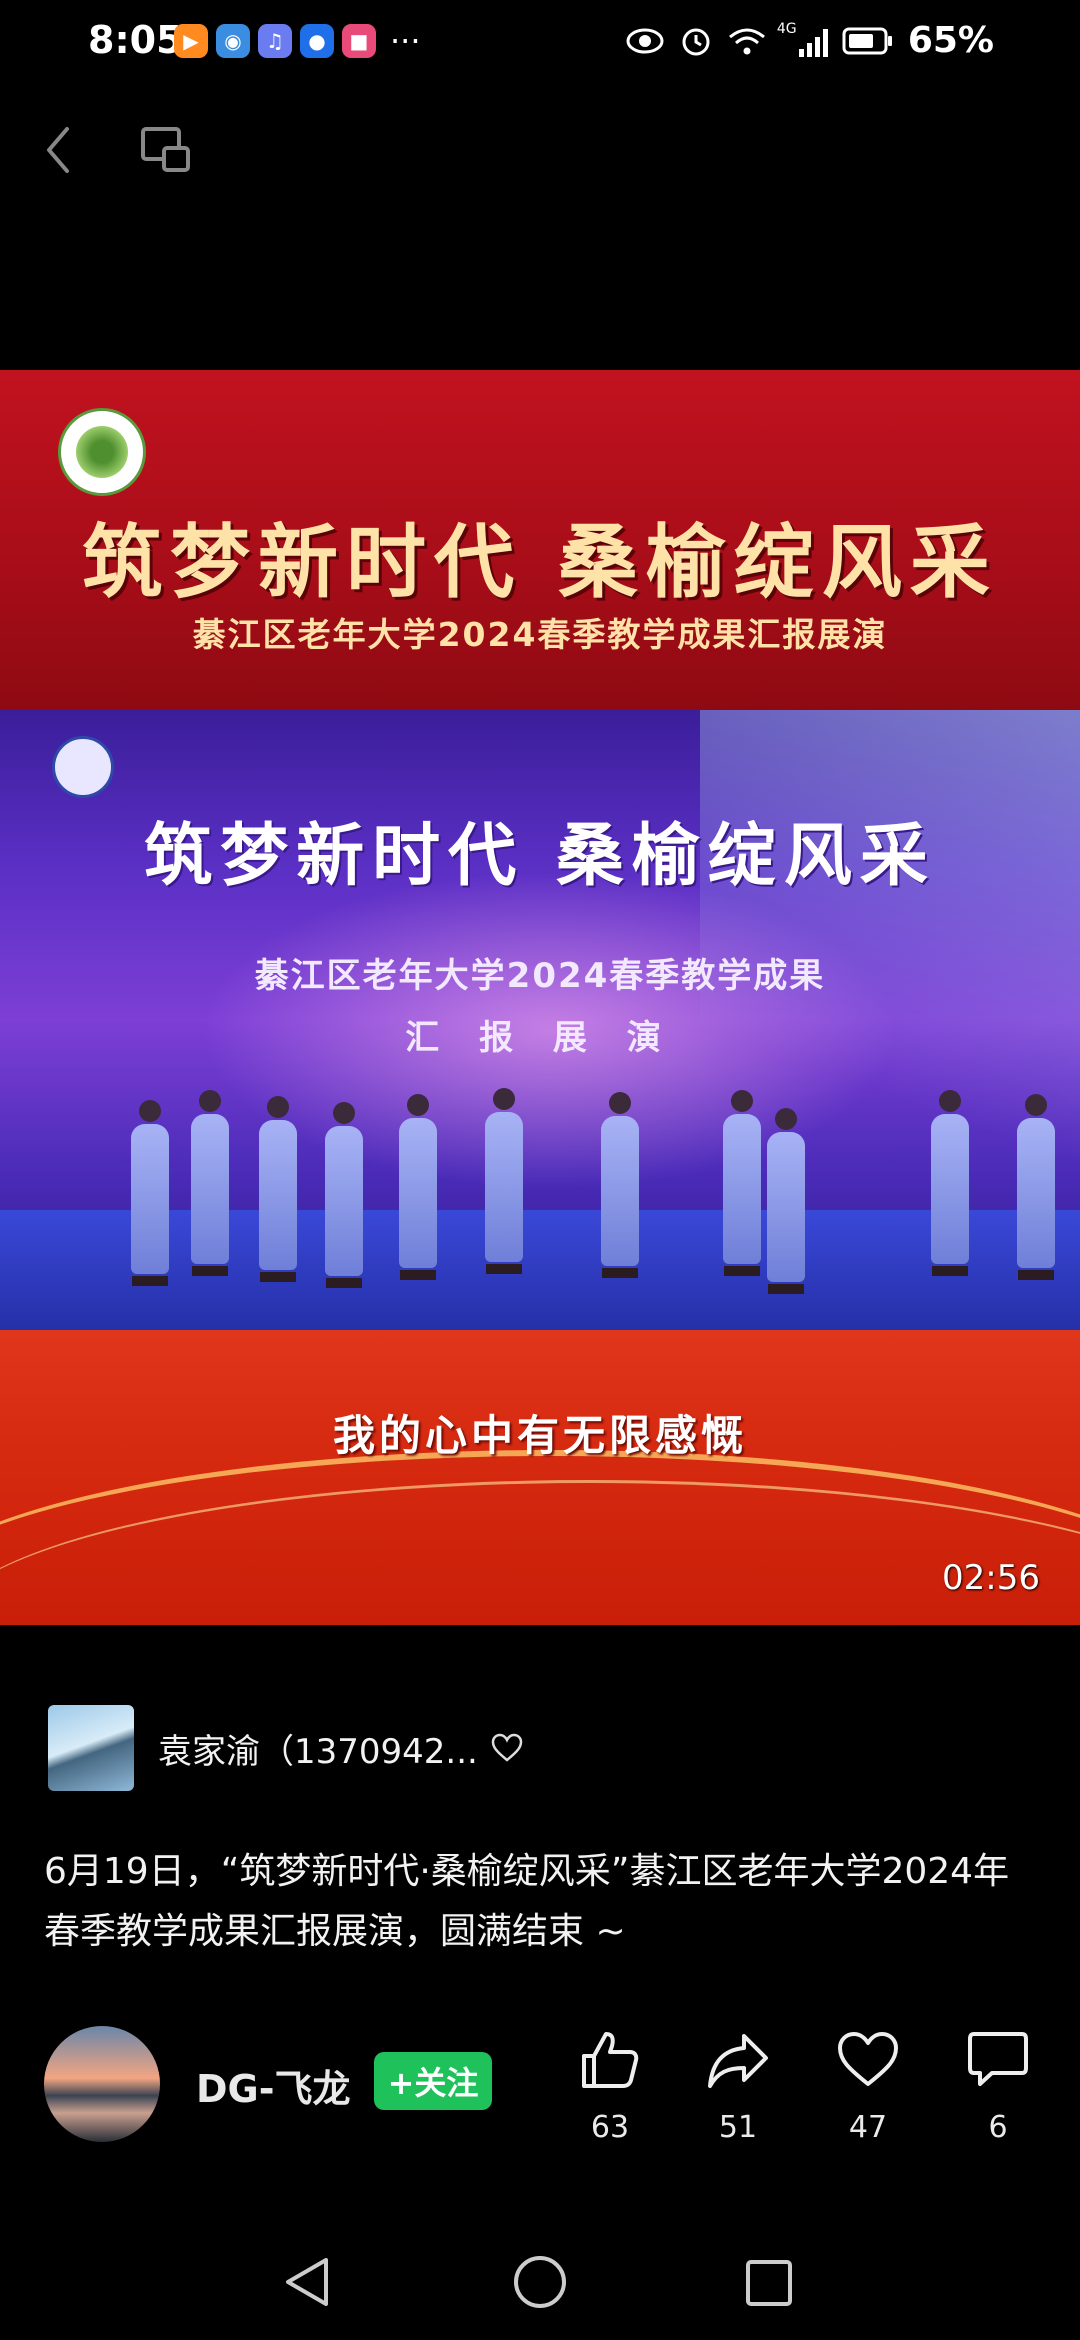 The height and width of the screenshot is (2340, 1080). I want to click on chevron-left-icon, so click(58, 150).